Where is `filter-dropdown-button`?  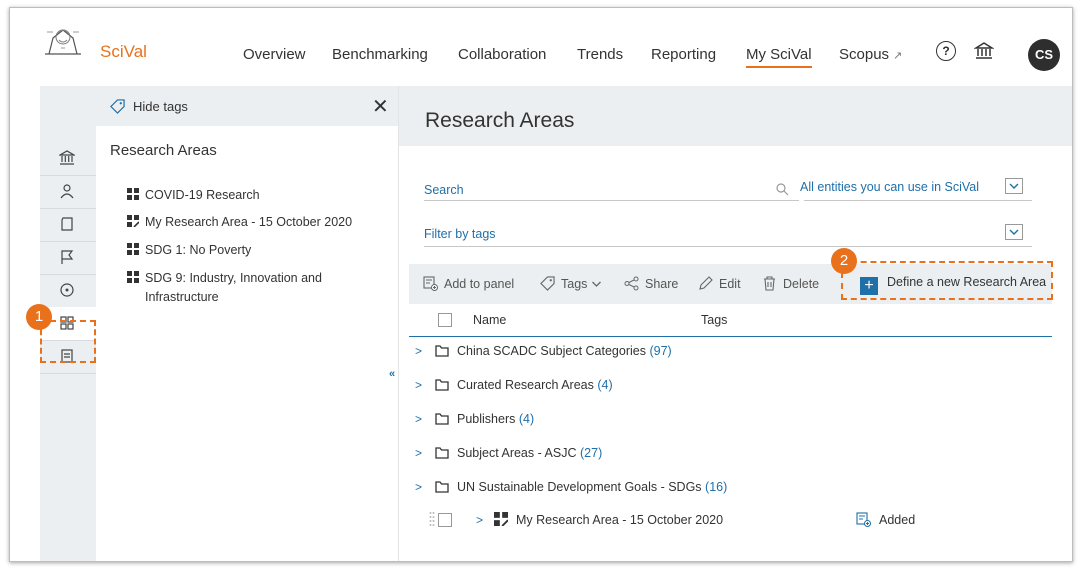 filter-dropdown-button is located at coordinates (1014, 232).